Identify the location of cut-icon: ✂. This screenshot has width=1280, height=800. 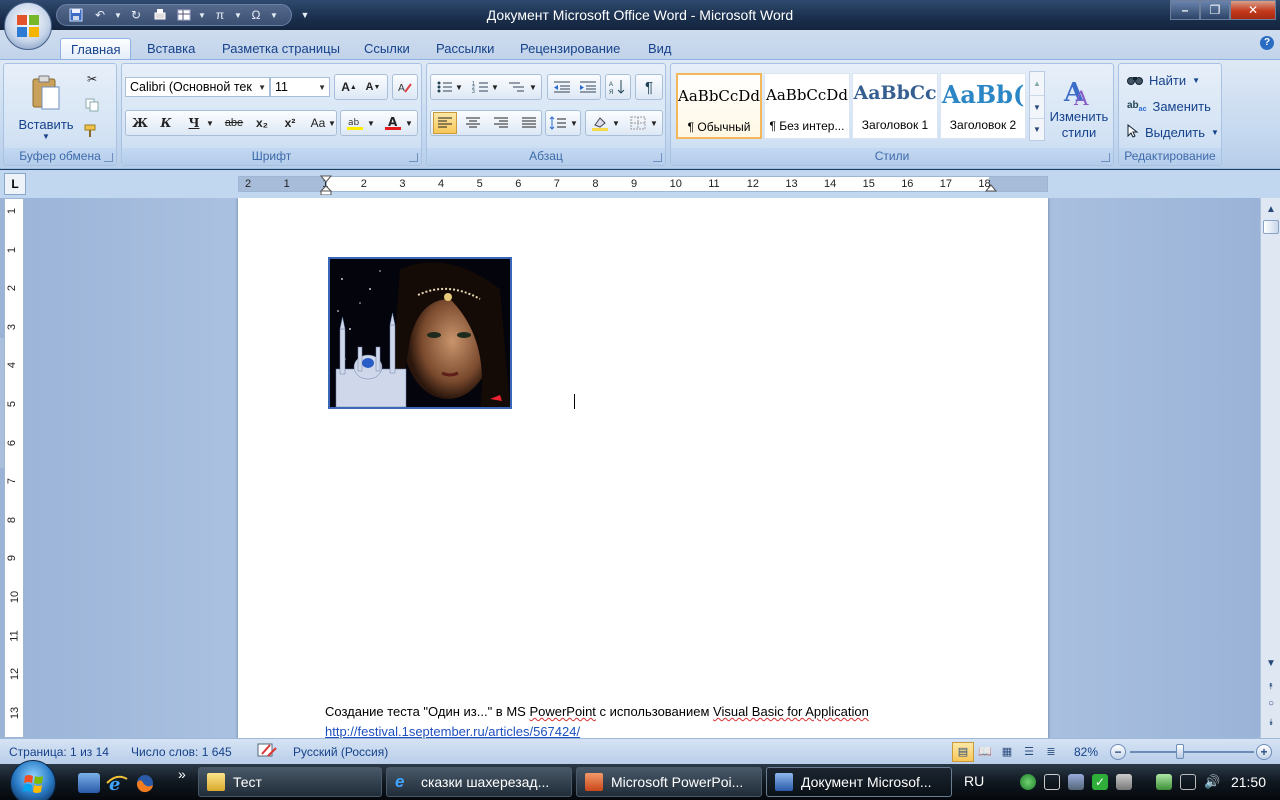
(92, 79).